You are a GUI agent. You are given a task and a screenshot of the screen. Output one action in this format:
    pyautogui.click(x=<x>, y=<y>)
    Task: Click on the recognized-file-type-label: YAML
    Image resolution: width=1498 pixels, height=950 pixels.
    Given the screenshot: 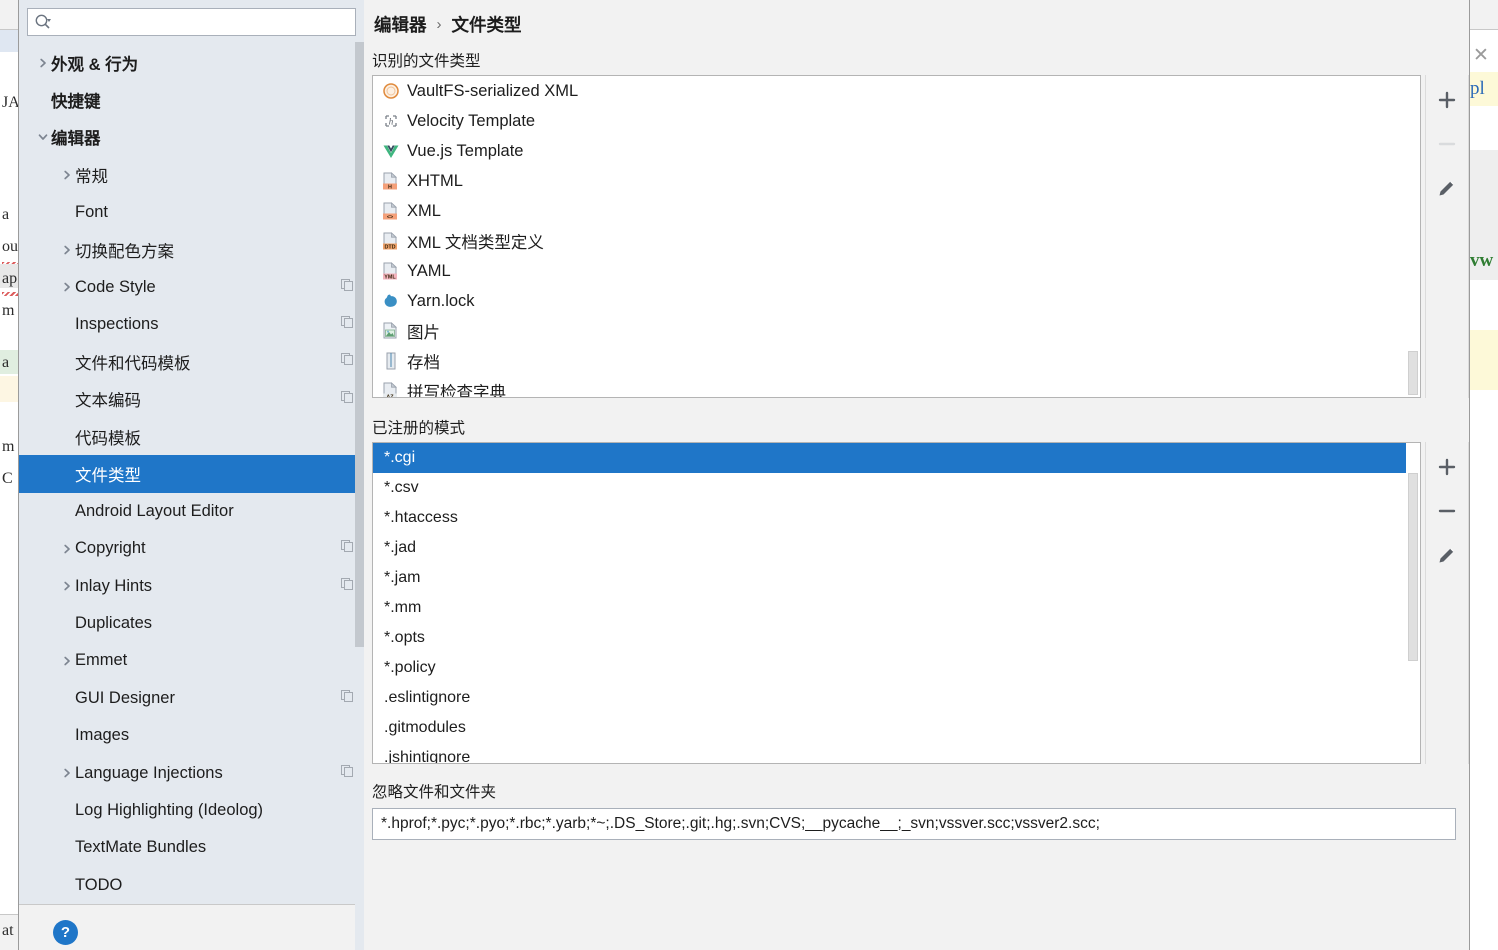 What is the action you would take?
    pyautogui.click(x=429, y=270)
    